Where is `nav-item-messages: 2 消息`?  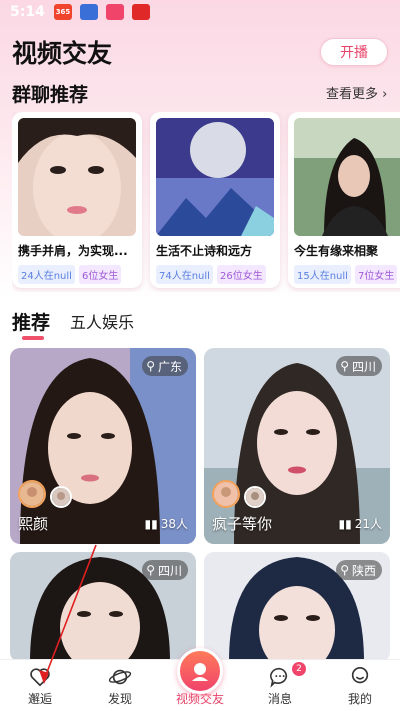 nav-item-messages: 2 消息 is located at coordinates (280, 685).